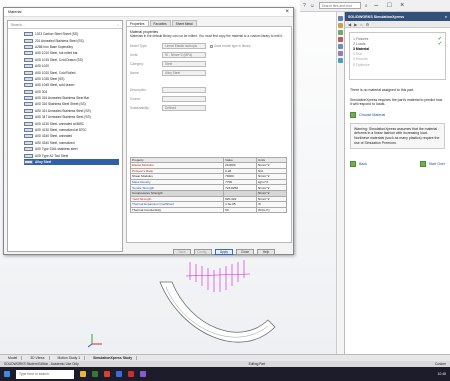  I want to click on teams-icon, so click(143, 374).